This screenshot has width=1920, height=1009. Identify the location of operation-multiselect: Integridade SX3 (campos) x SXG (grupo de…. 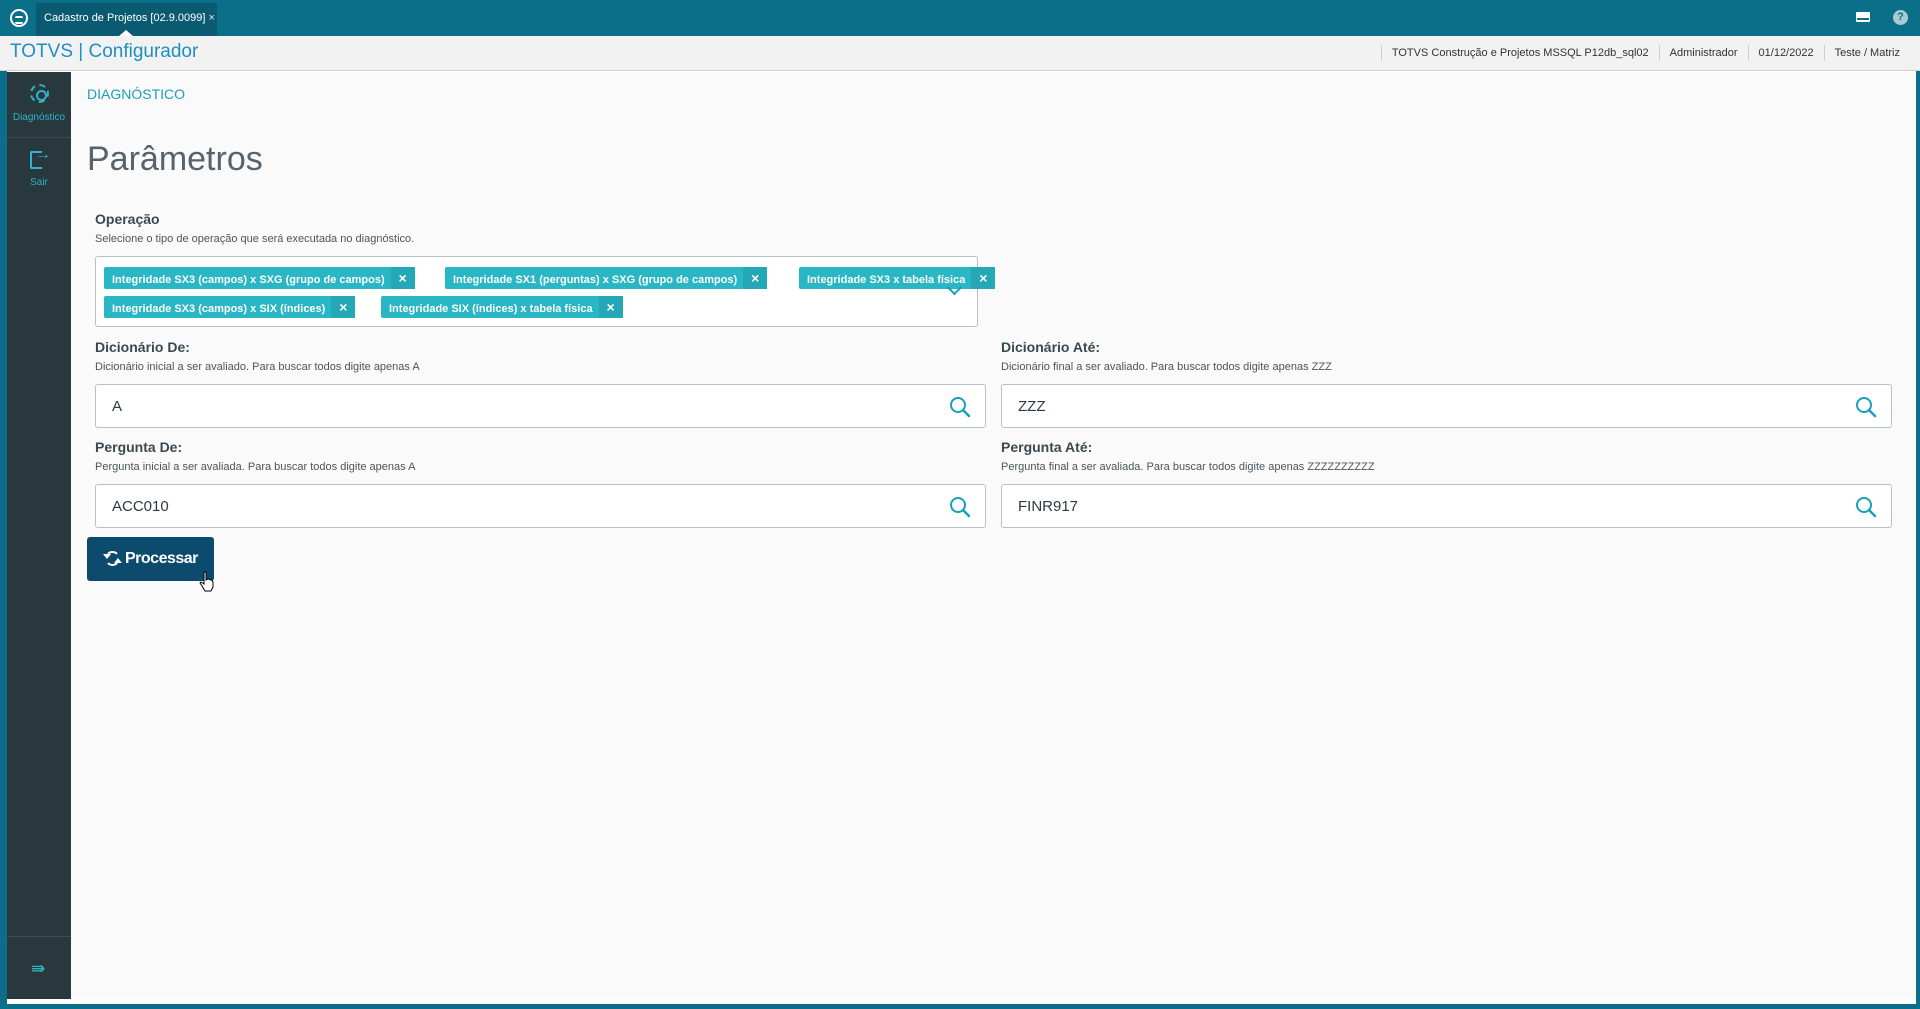
(545, 291).